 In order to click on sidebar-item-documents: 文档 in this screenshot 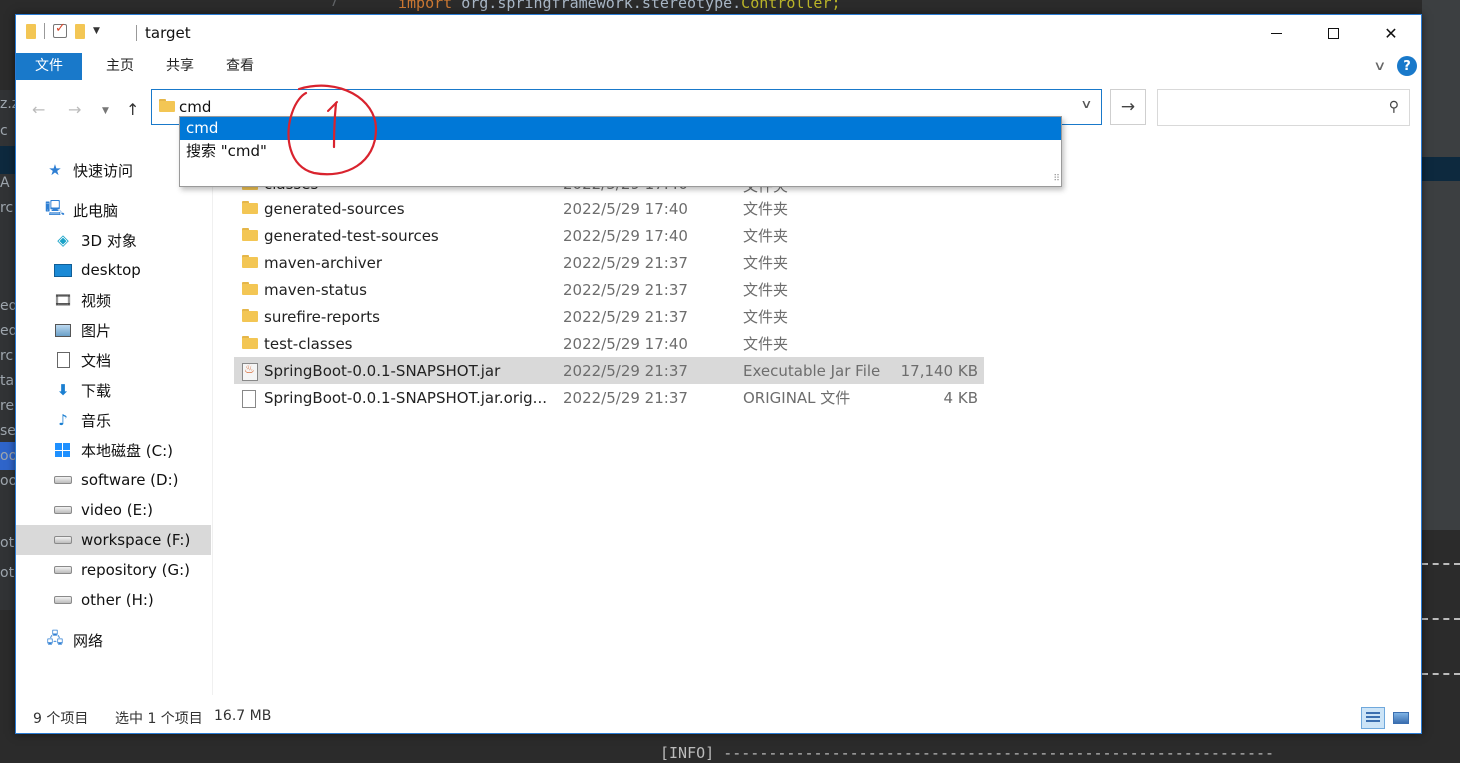, I will do `click(151, 360)`.